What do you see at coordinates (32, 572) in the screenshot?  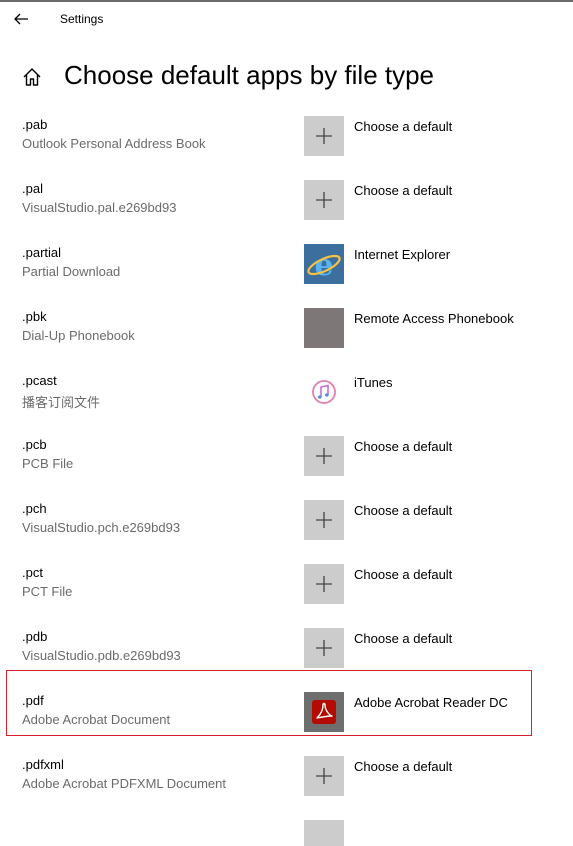 I see `file-extension: .pct` at bounding box center [32, 572].